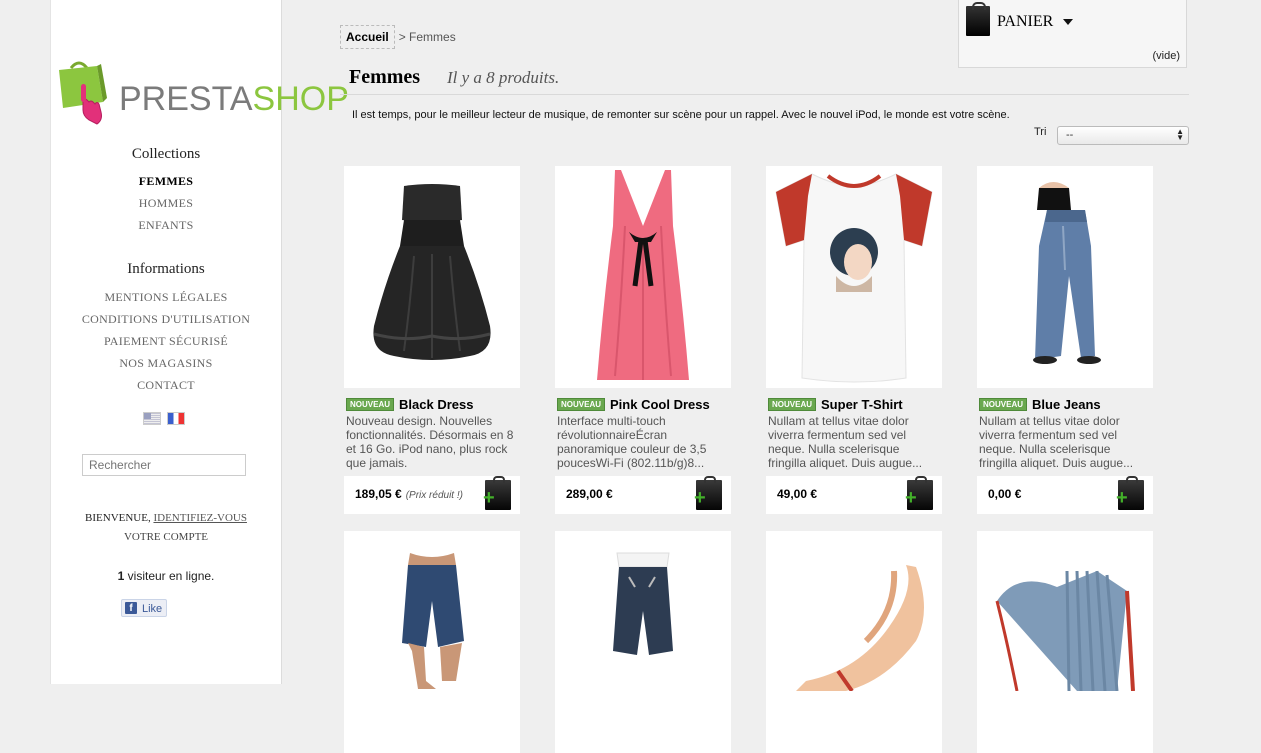  Describe the element at coordinates (166, 537) in the screenshot. I see `account-link: VOTRE COMPTE` at that location.